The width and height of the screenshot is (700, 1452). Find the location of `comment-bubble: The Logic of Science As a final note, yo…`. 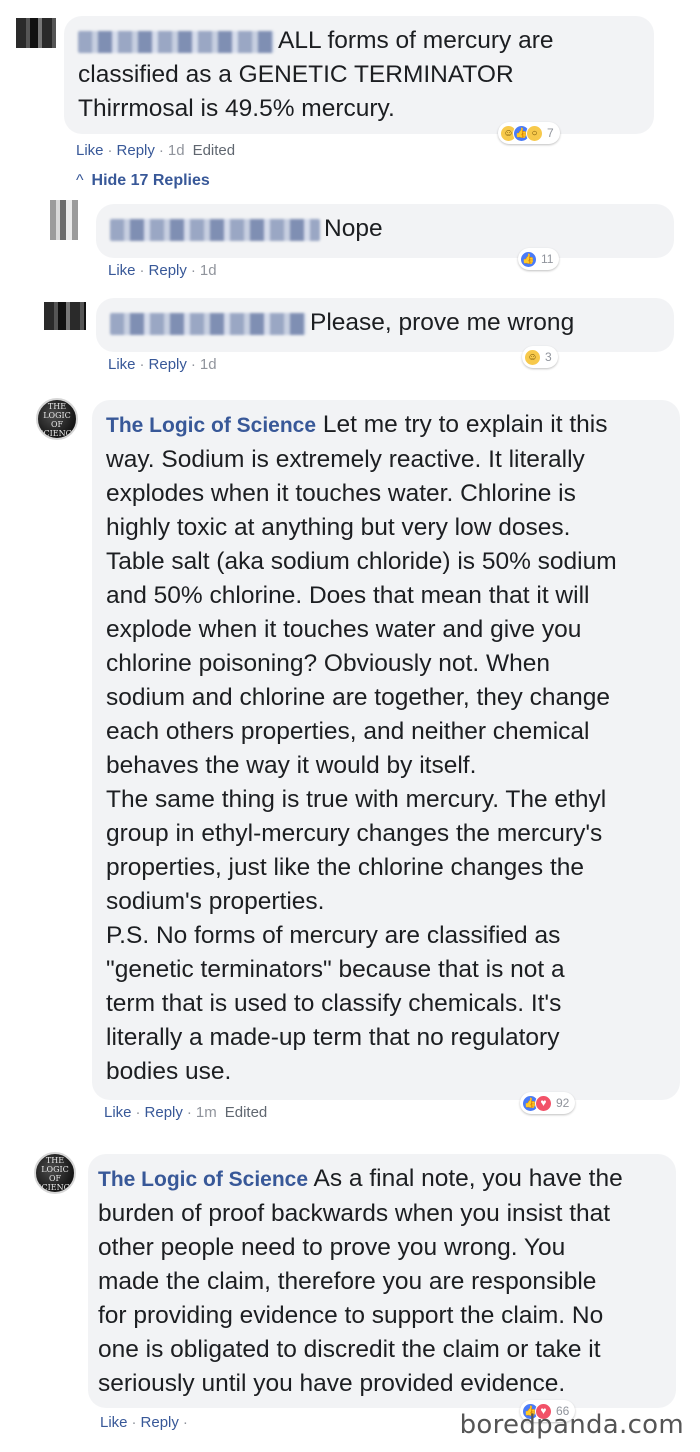

comment-bubble: The Logic of Science As a final note, yo… is located at coordinates (382, 1281).